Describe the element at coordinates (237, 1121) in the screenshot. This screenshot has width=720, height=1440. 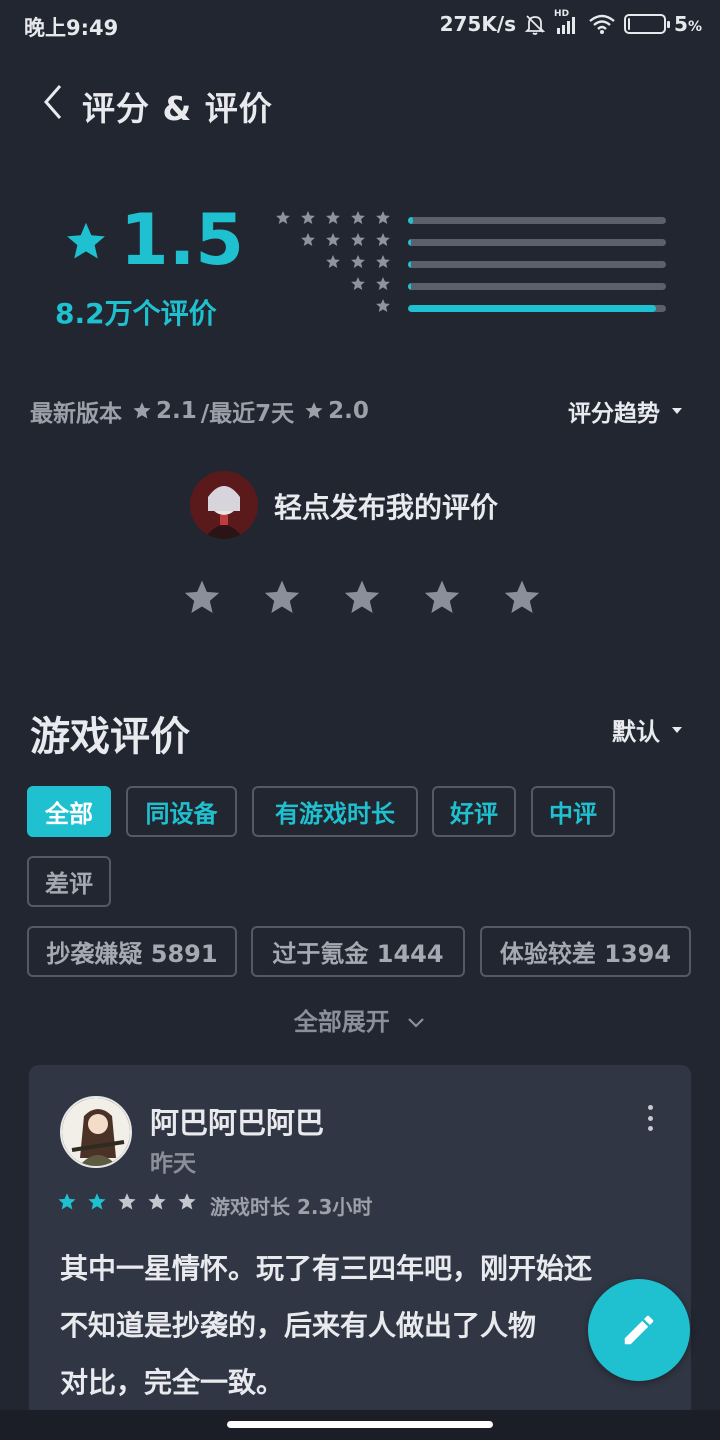
I see `reviewer-name: 阿巴阿巴阿巴` at that location.